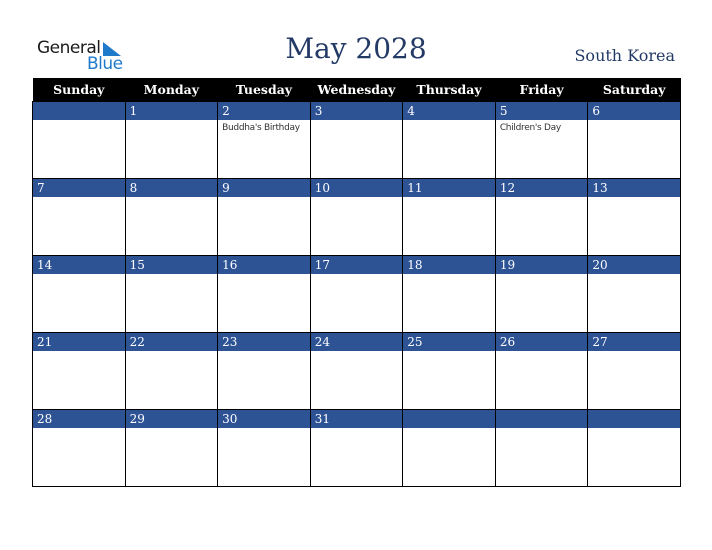 The image size is (712, 550). What do you see at coordinates (449, 342) in the screenshot?
I see `day-number: 25` at bounding box center [449, 342].